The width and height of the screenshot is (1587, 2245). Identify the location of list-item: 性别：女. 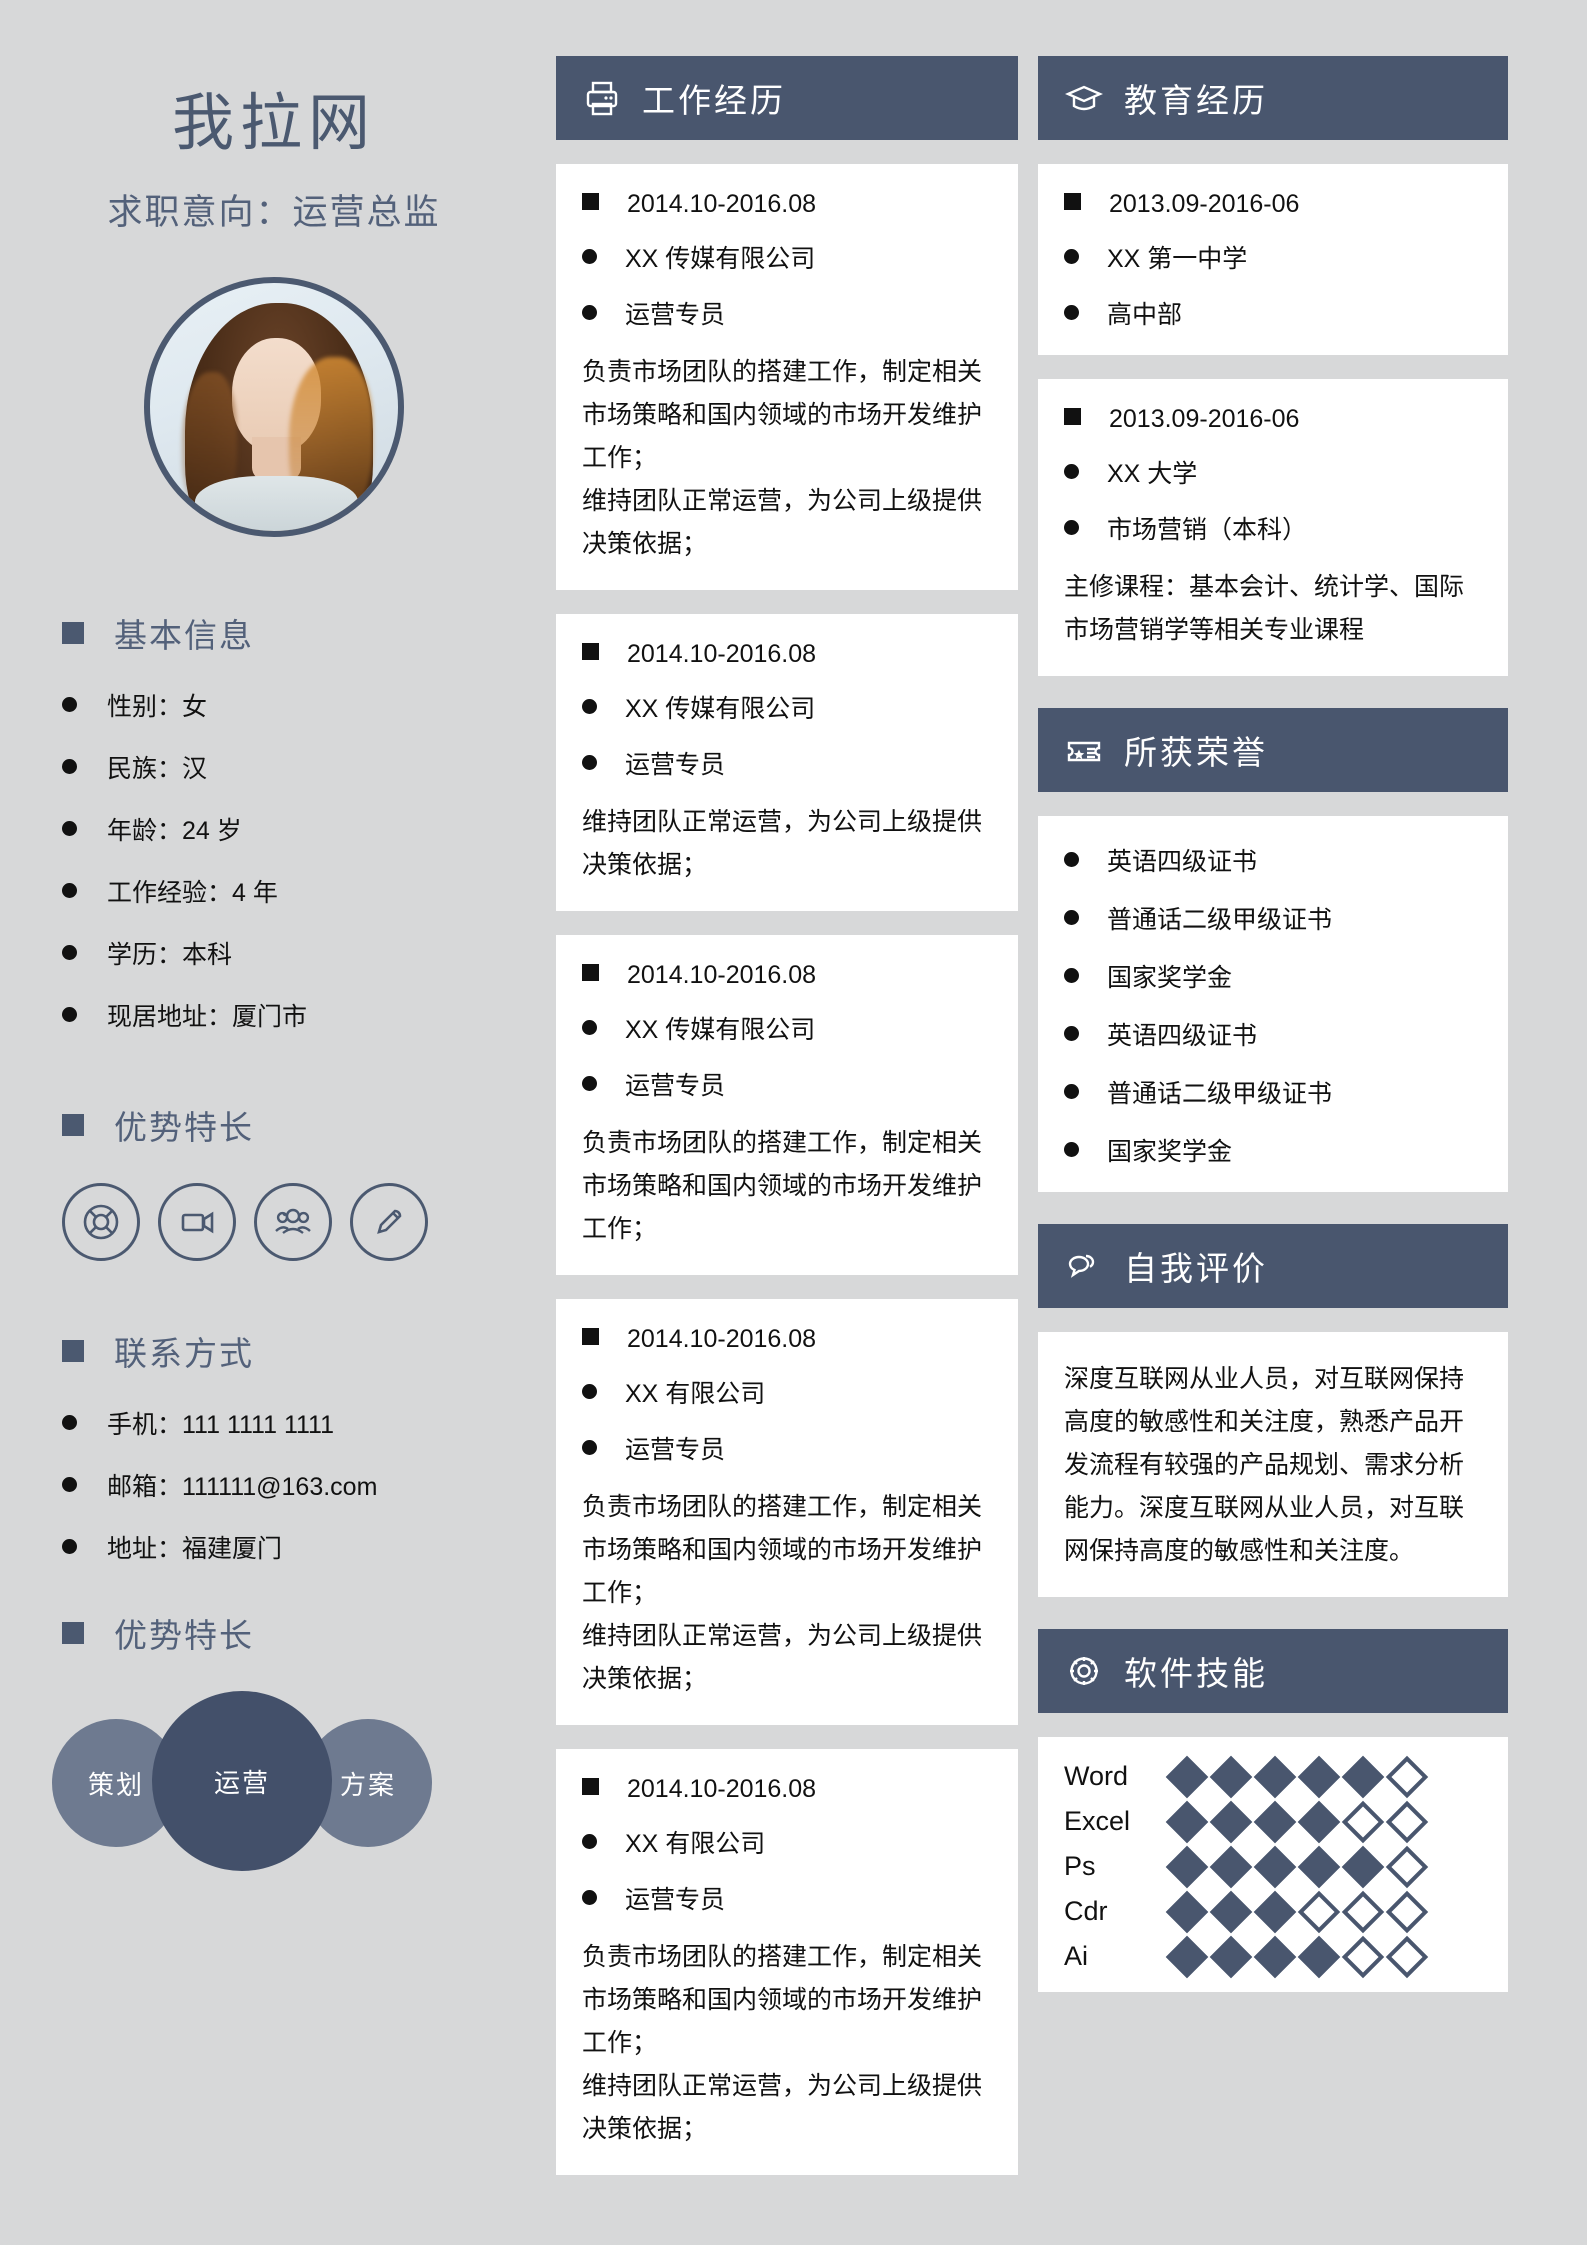
(305, 705).